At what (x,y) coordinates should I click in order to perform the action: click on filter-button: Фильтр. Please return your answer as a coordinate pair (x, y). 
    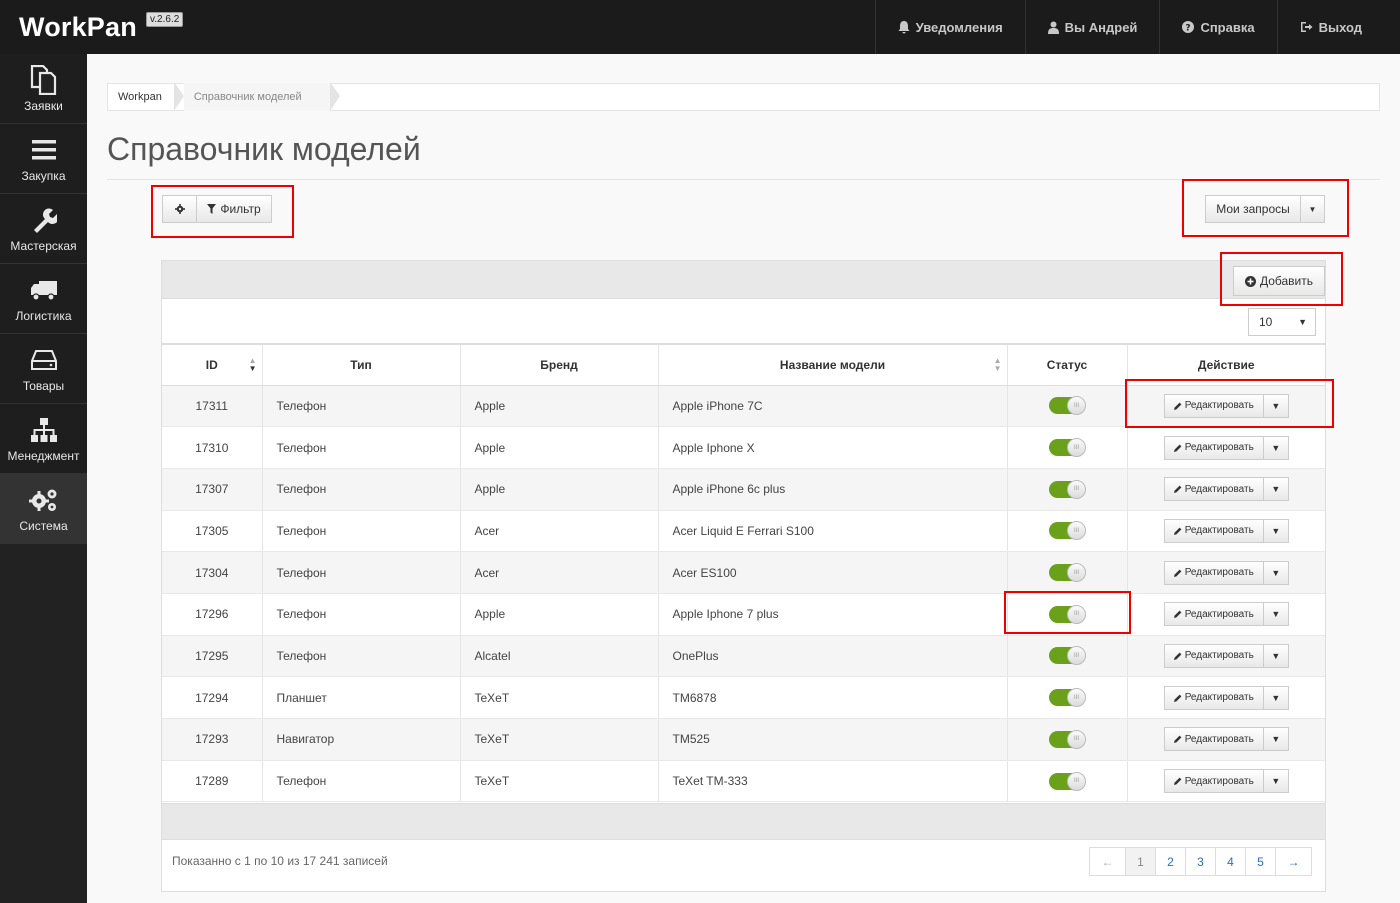
    Looking at the image, I should click on (234, 209).